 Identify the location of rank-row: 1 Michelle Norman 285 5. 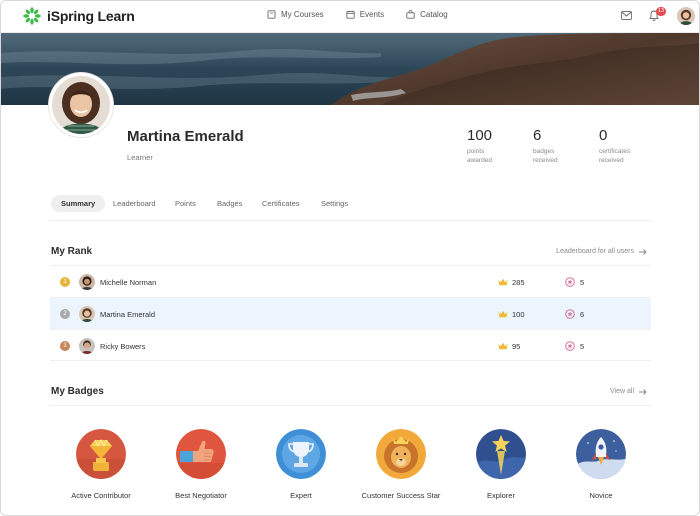
(350, 281).